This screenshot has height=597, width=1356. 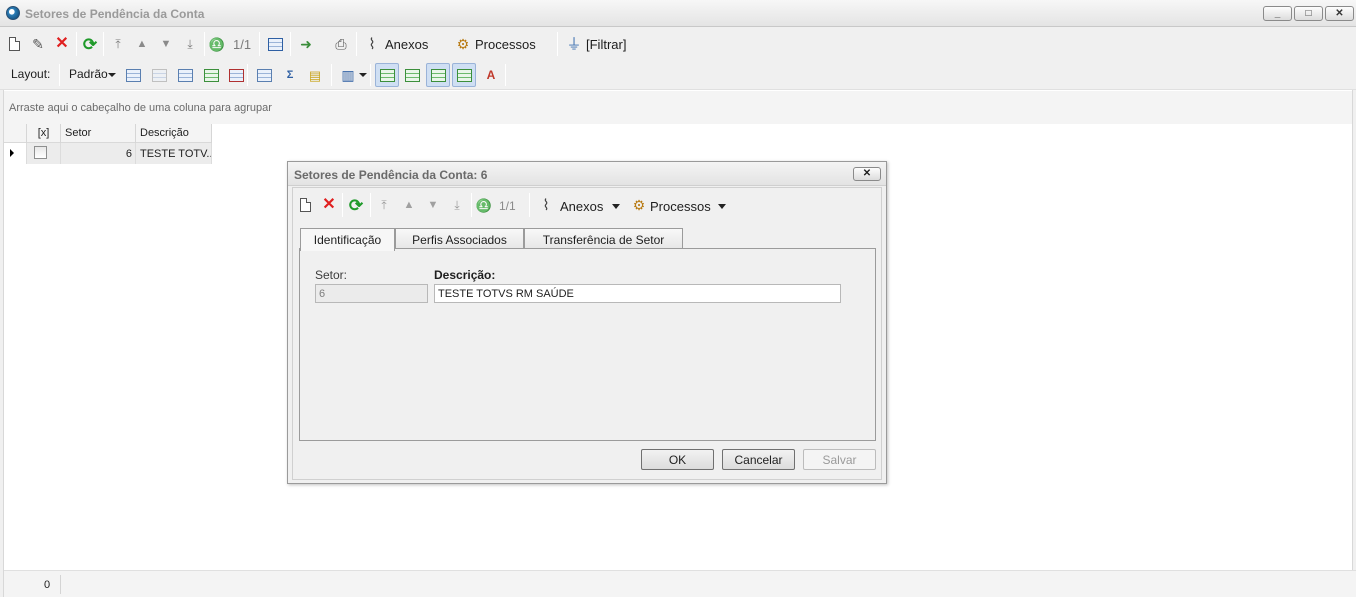 What do you see at coordinates (264, 75) in the screenshot?
I see `group-panel-icon` at bounding box center [264, 75].